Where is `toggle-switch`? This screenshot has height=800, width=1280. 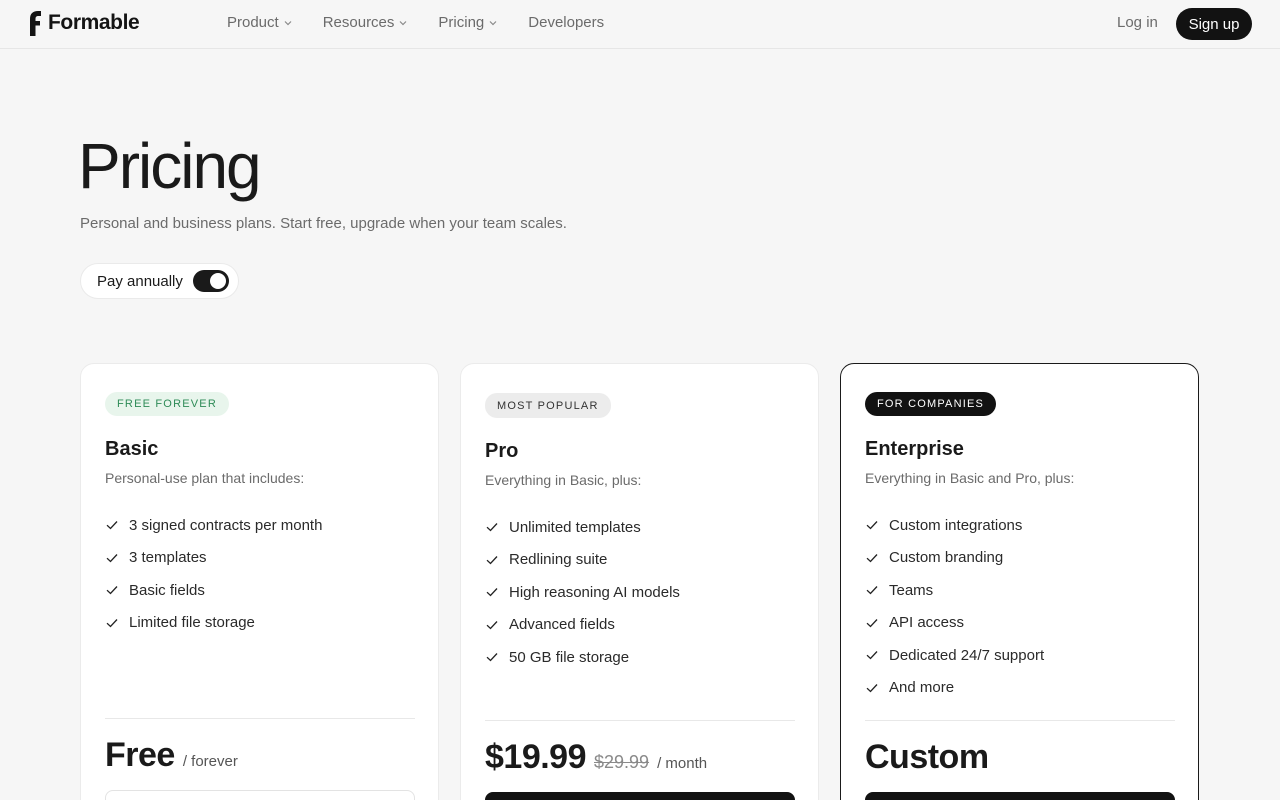
toggle-switch is located at coordinates (210, 281).